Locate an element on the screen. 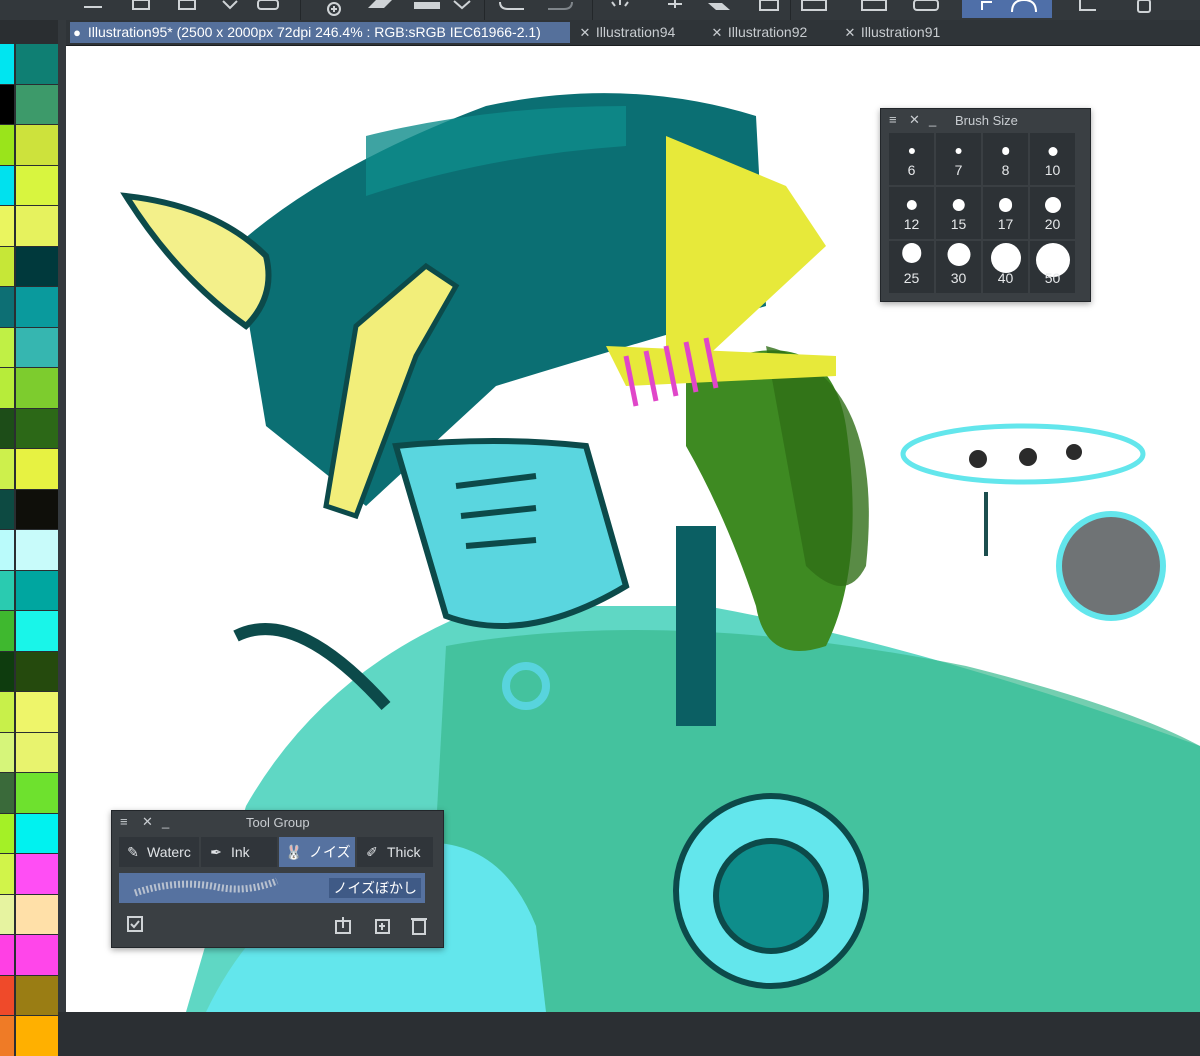  brush-size-option: 12 is located at coordinates (911, 213).